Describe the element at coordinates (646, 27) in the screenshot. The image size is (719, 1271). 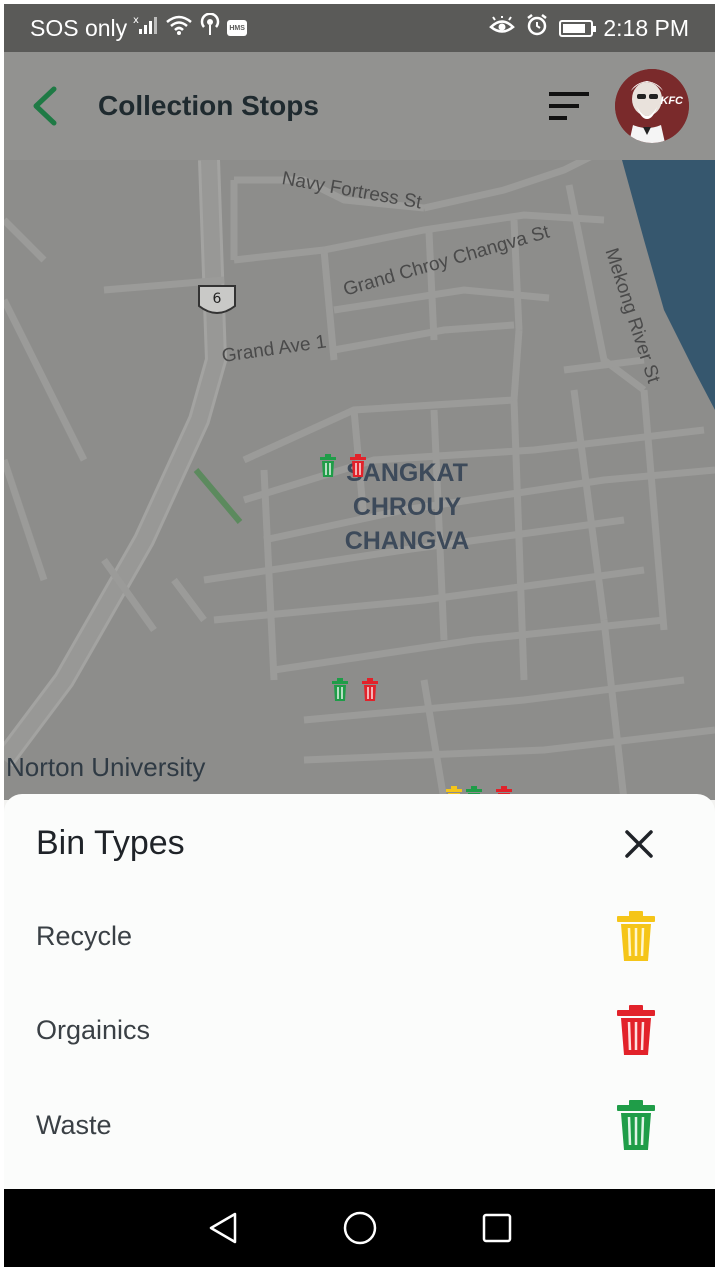
I see `clock-text: 2:18 PM` at that location.